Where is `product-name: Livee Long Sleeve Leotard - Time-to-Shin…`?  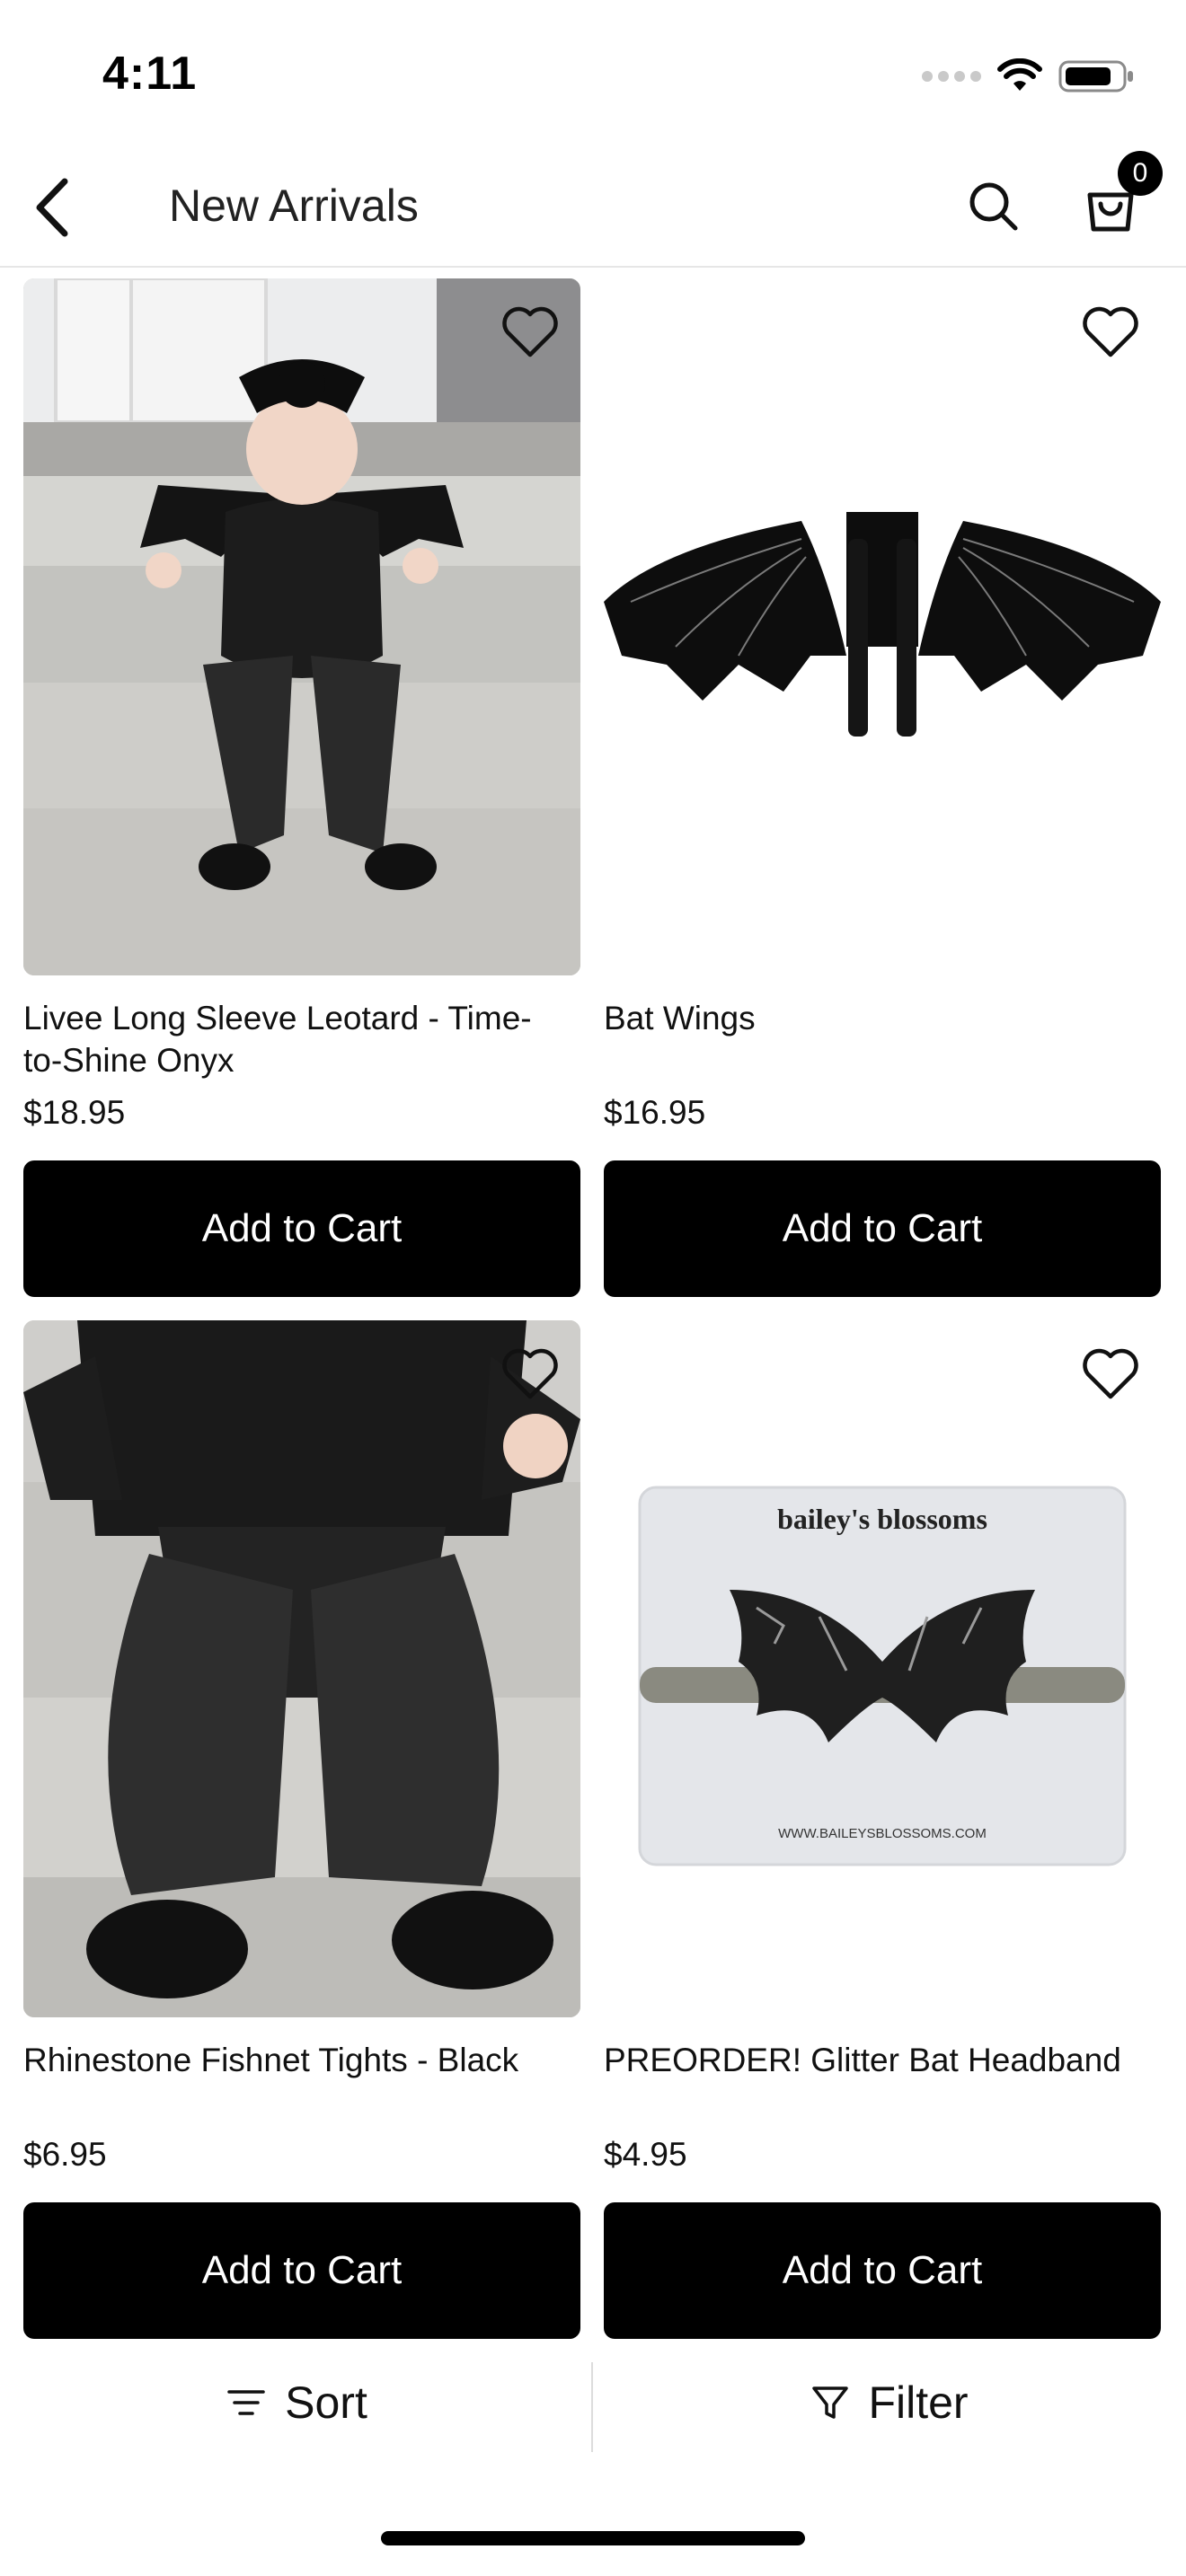 product-name: Livee Long Sleeve Leotard - Time-to-Shin… is located at coordinates (292, 1039).